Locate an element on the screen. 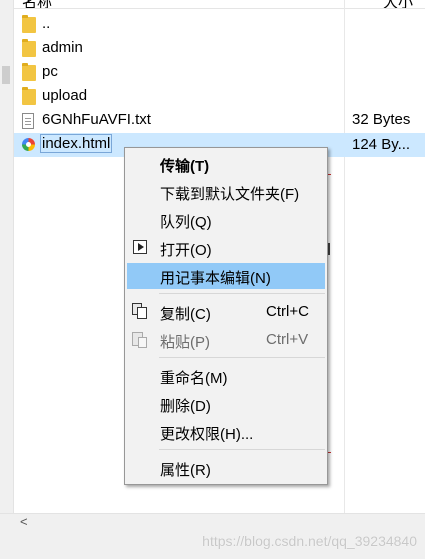 The width and height of the screenshot is (425, 559). menu-item-transfer: 传输(T) is located at coordinates (226, 164).